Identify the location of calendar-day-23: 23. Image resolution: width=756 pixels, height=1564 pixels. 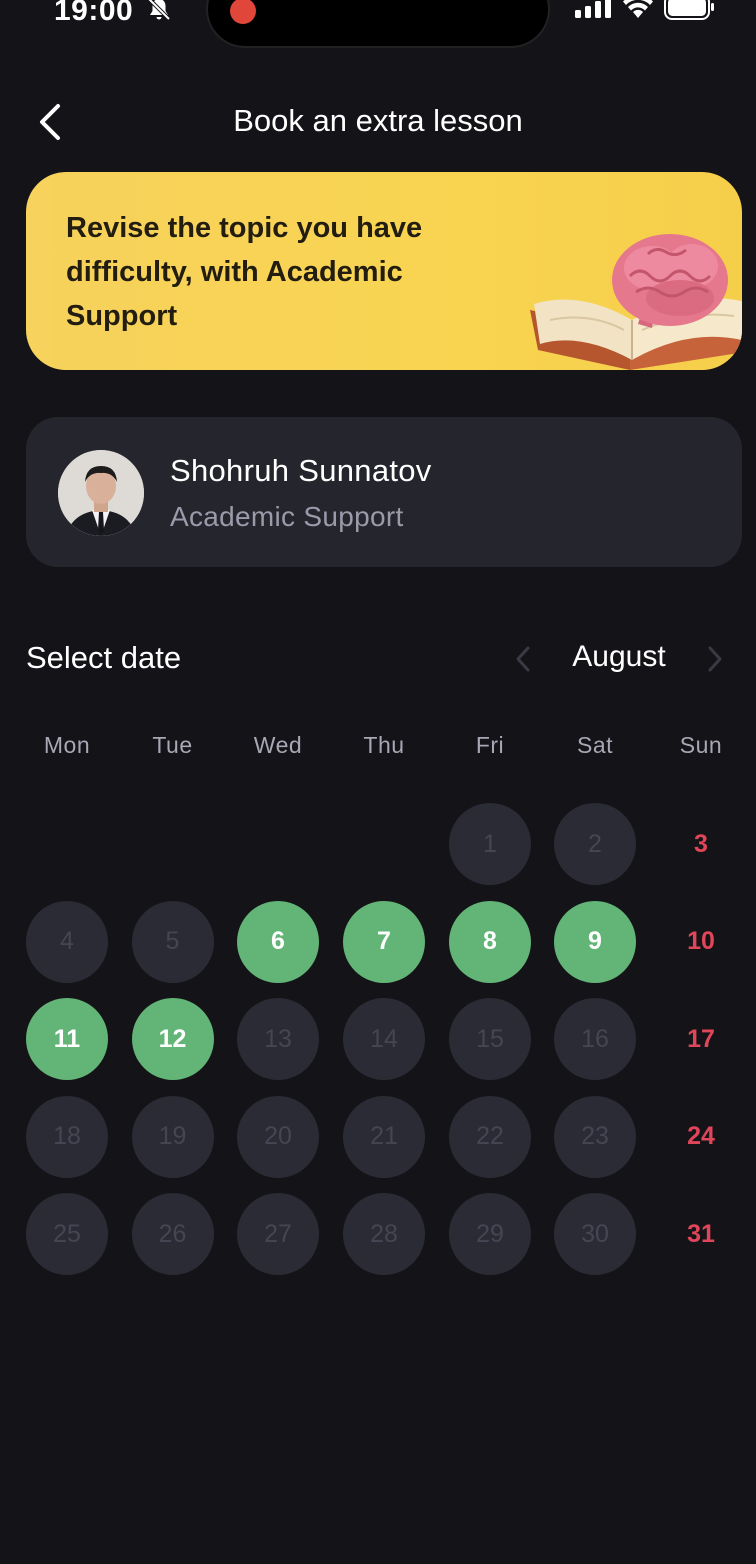
(595, 1136).